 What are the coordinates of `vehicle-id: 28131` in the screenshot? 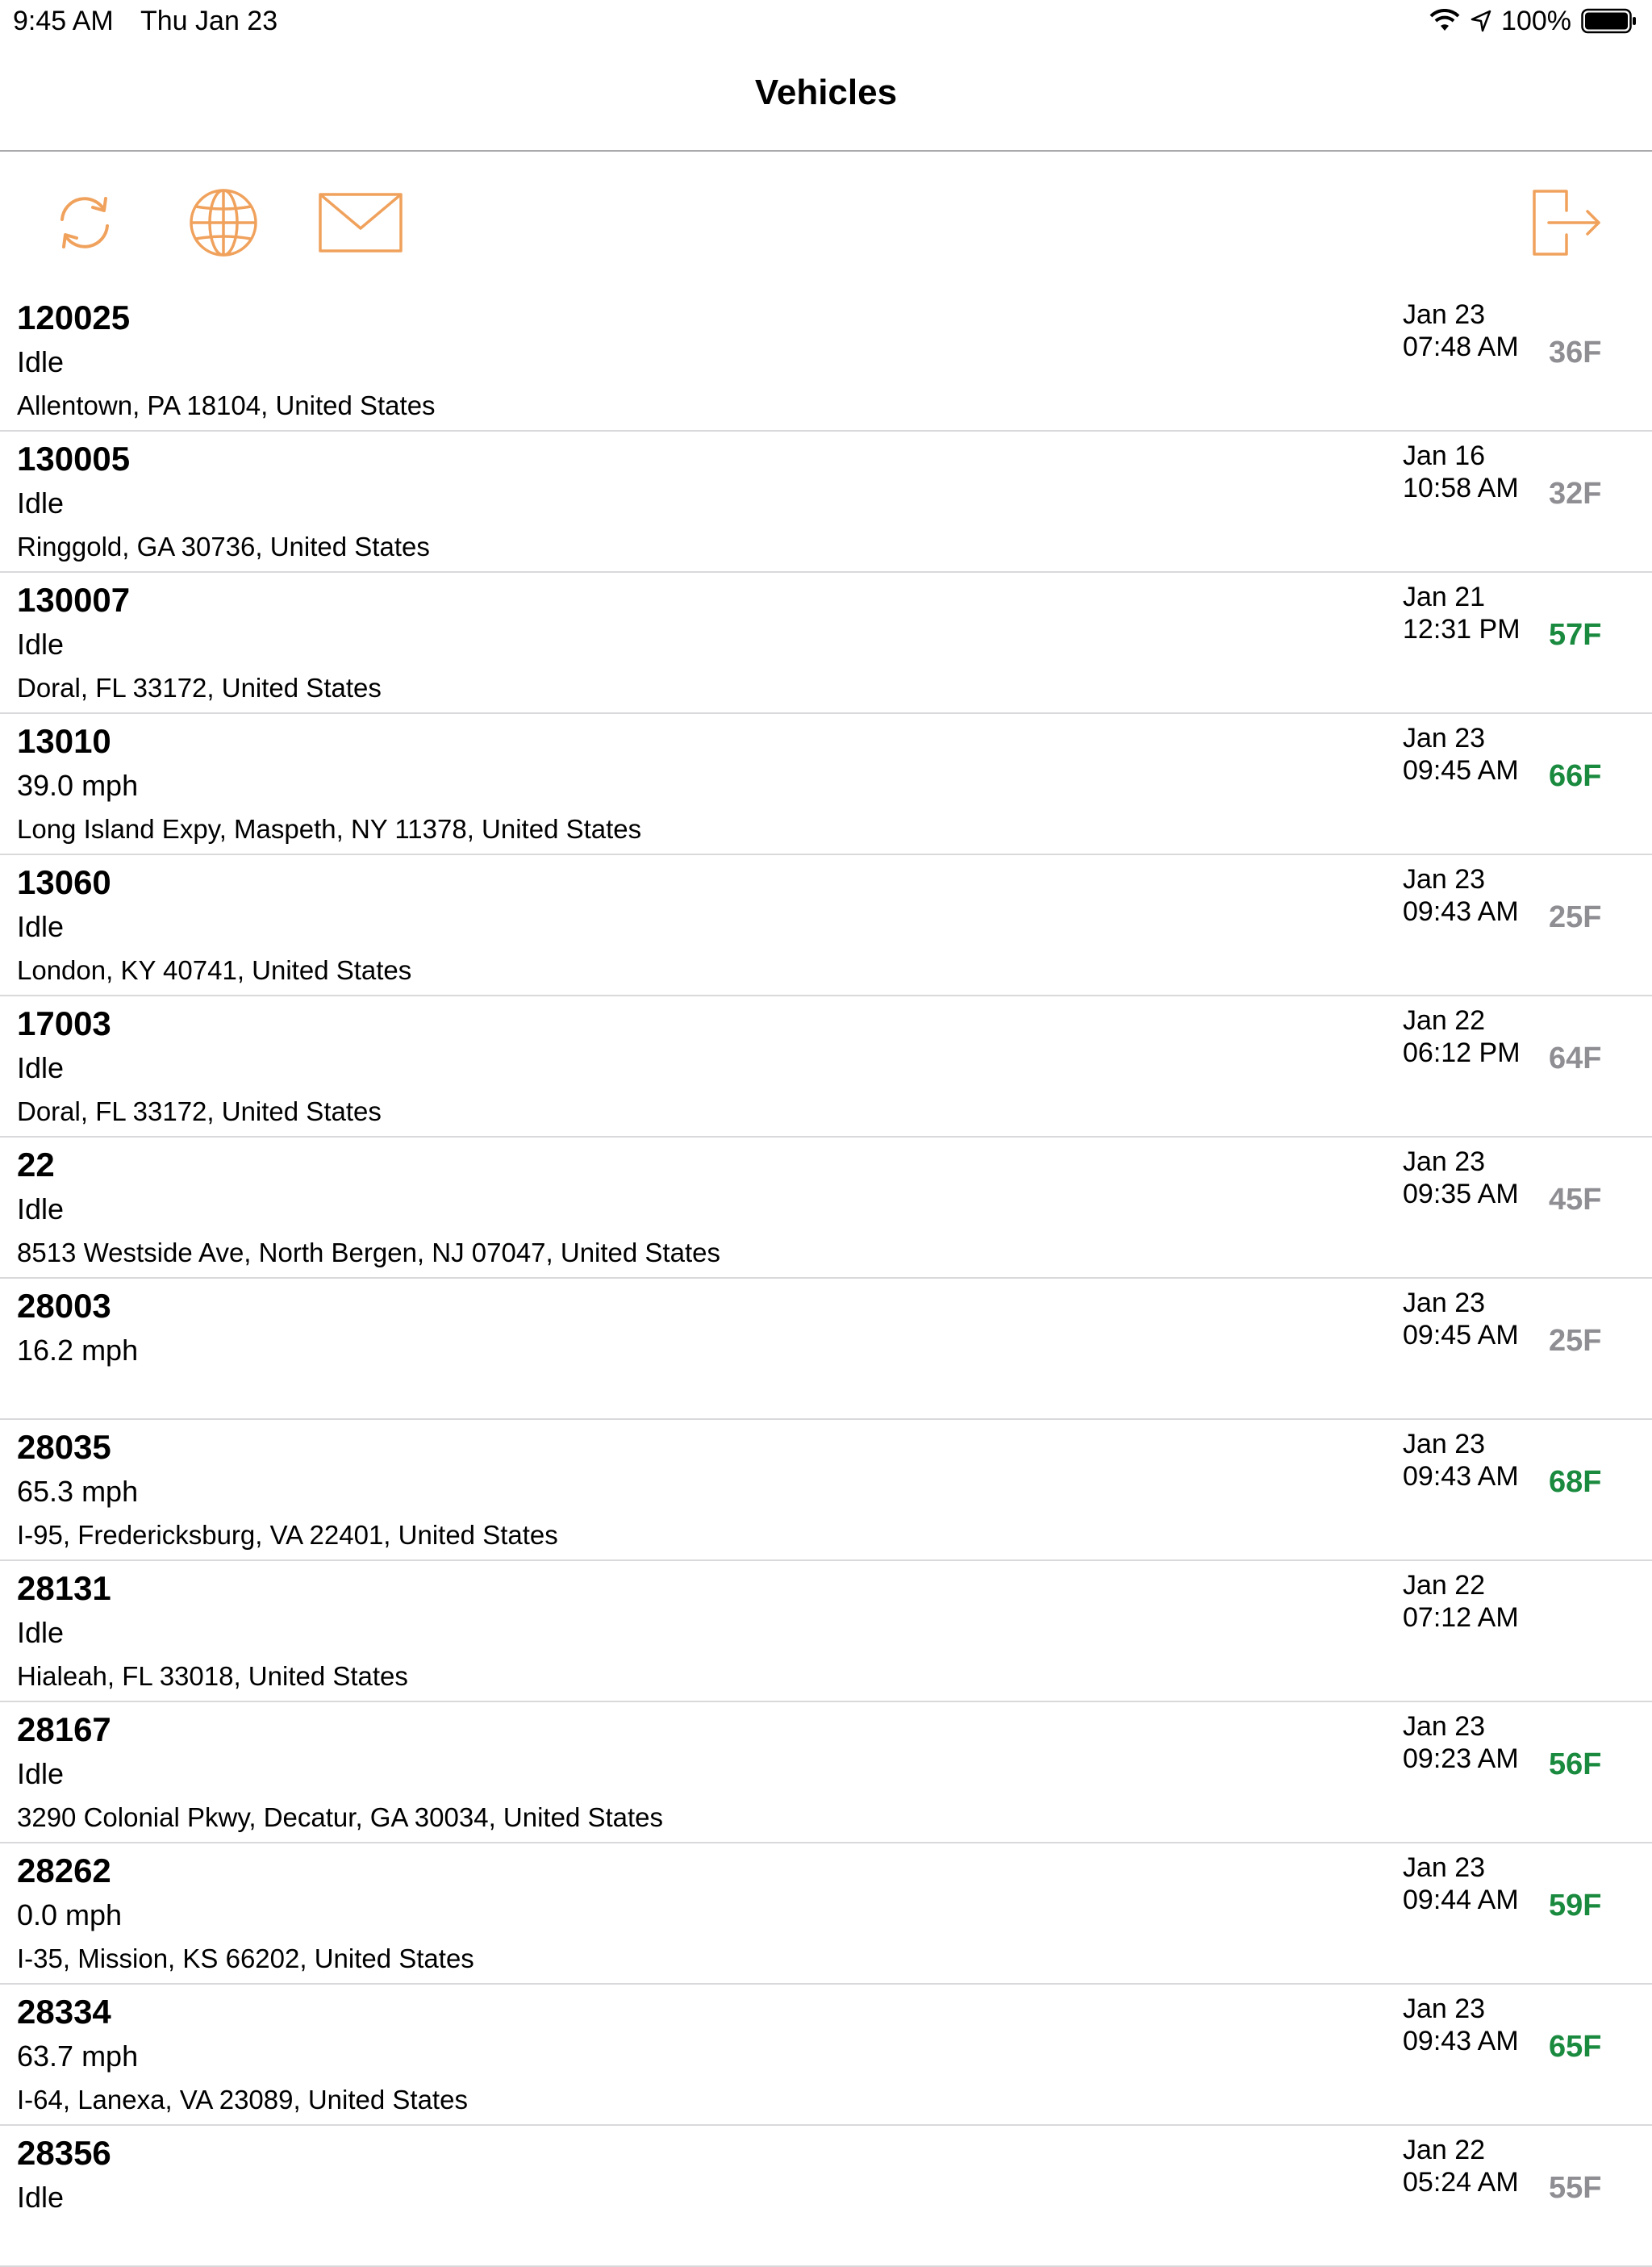 It's located at (64, 1588).